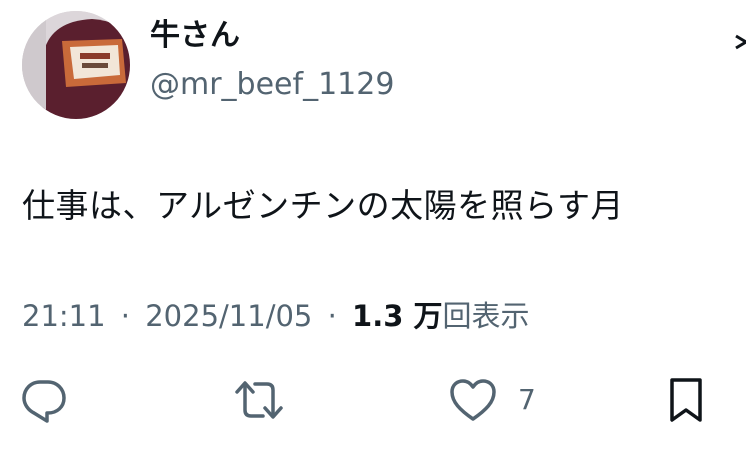 The height and width of the screenshot is (453, 746). I want to click on views-label: 回表示, so click(486, 316).